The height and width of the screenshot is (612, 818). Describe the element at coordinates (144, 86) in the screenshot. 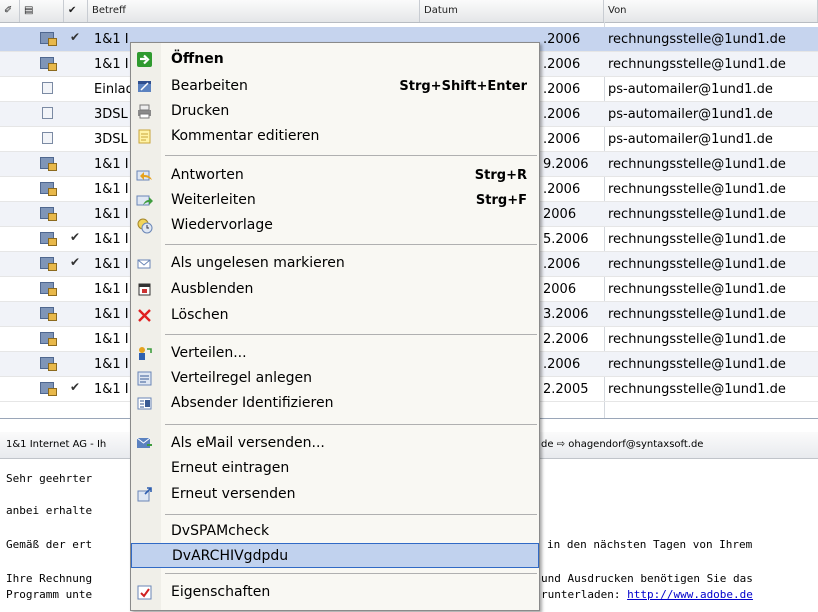

I see `edit-icon` at that location.